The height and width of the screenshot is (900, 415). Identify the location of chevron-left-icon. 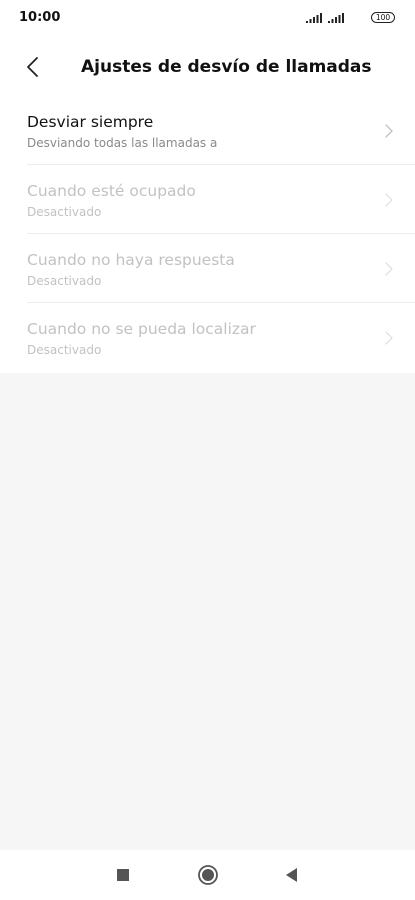
(32, 67).